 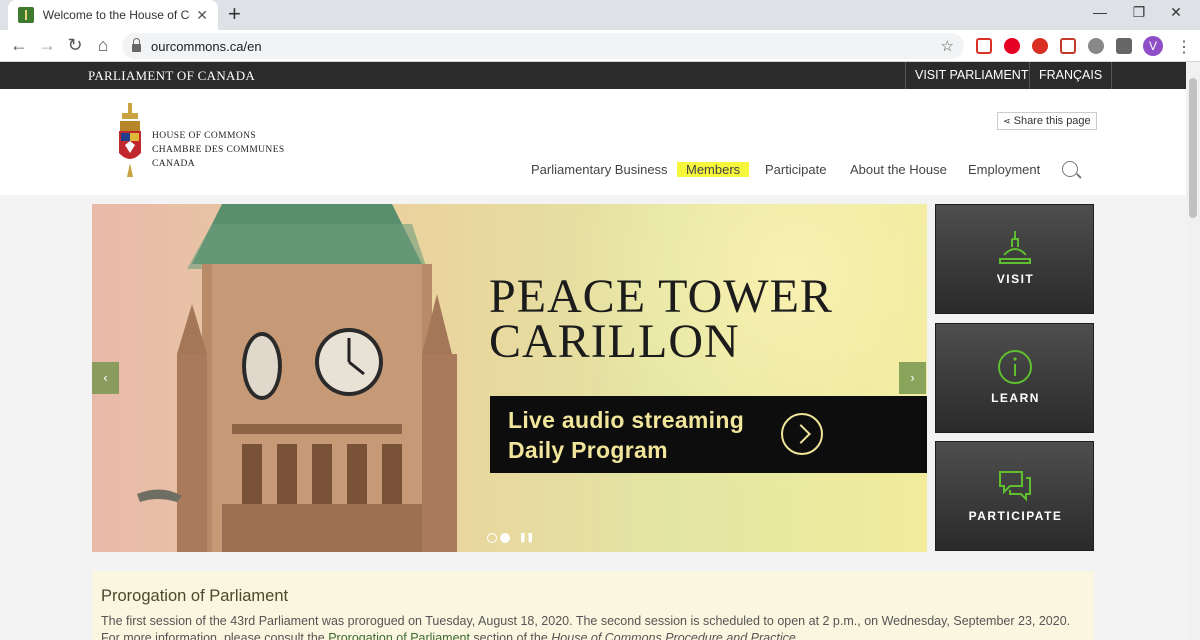 I want to click on nav-parliamentary-business: Parliamentary Business, so click(x=599, y=169).